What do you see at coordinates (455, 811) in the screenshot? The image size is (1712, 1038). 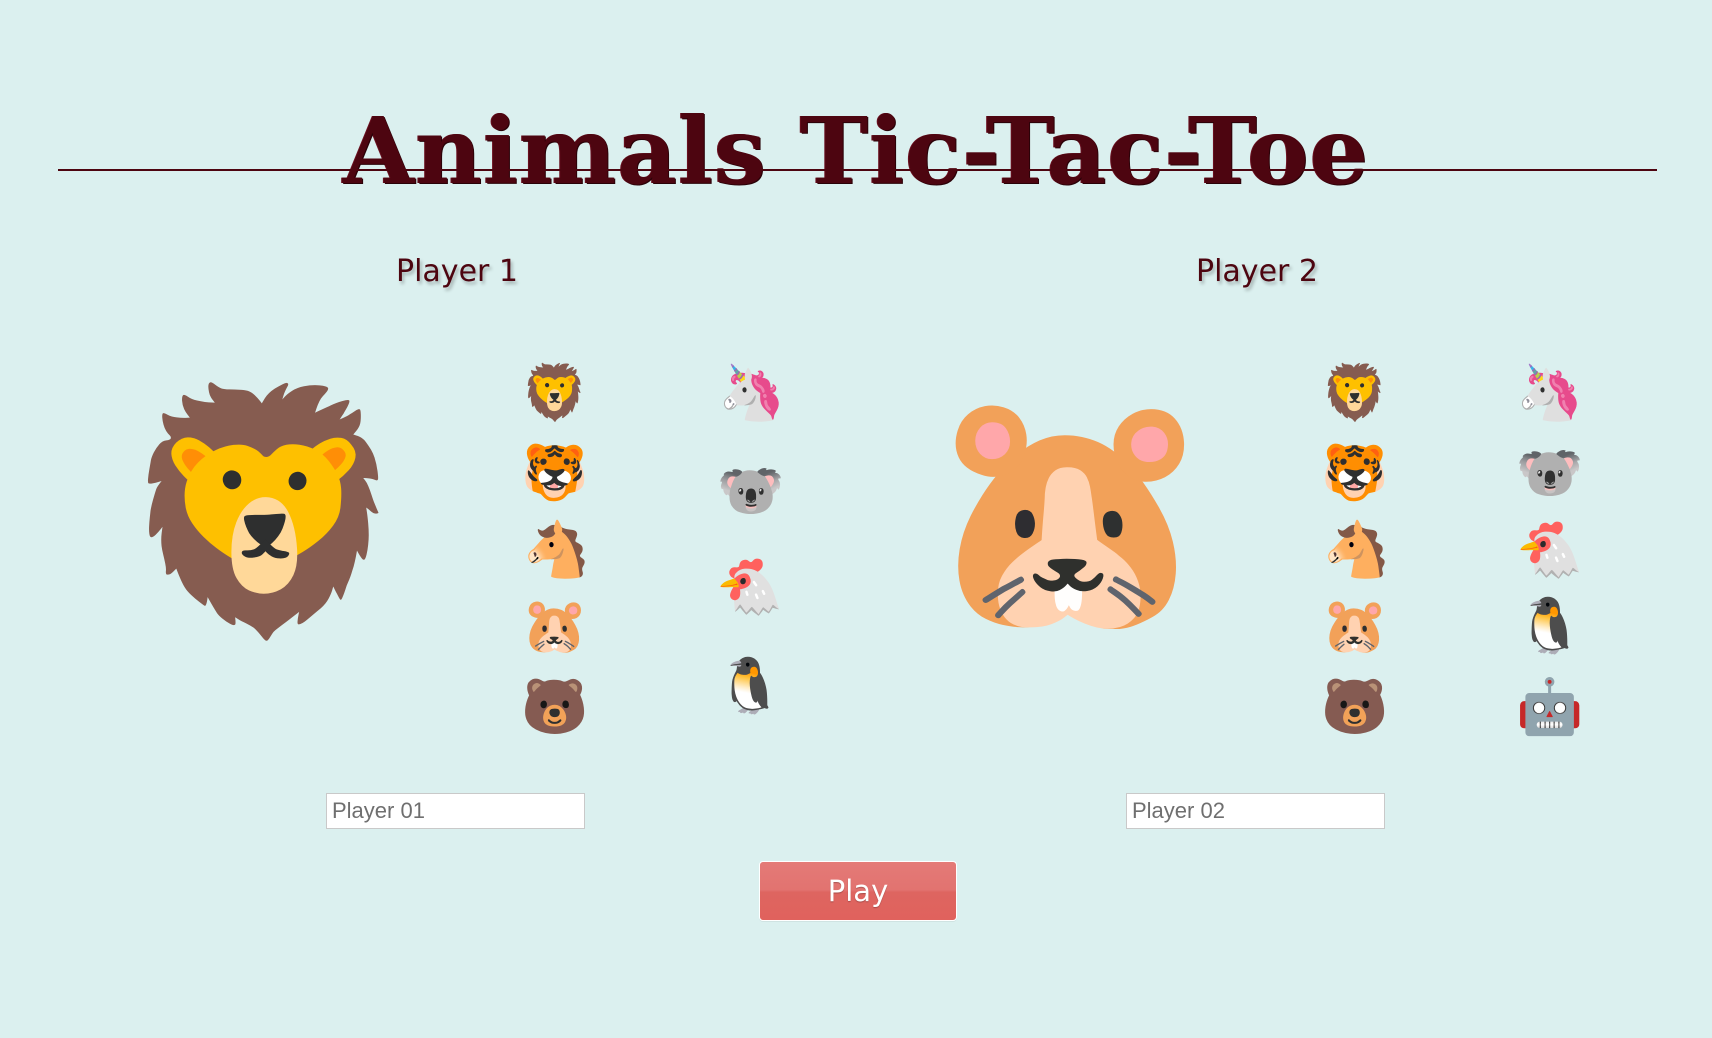 I see `player1-name-input` at bounding box center [455, 811].